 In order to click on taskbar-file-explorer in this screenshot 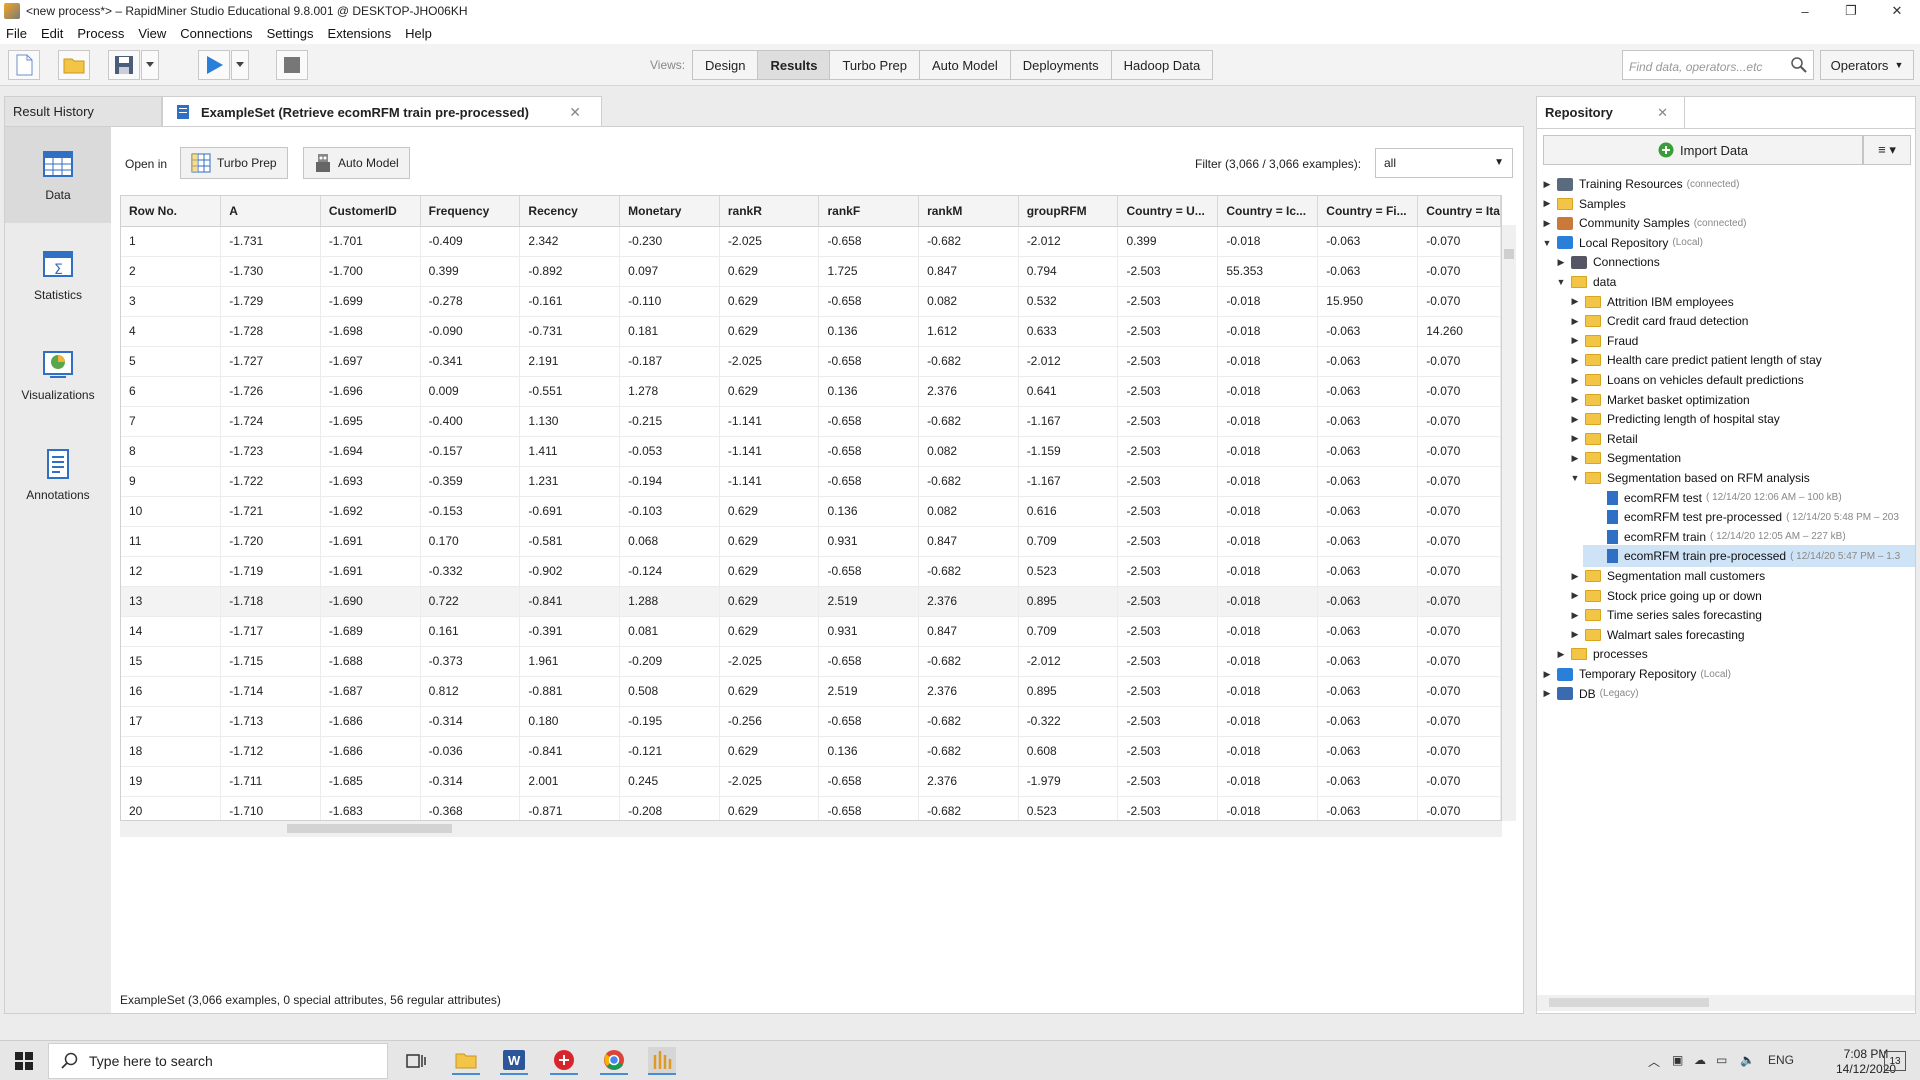, I will do `click(466, 1061)`.